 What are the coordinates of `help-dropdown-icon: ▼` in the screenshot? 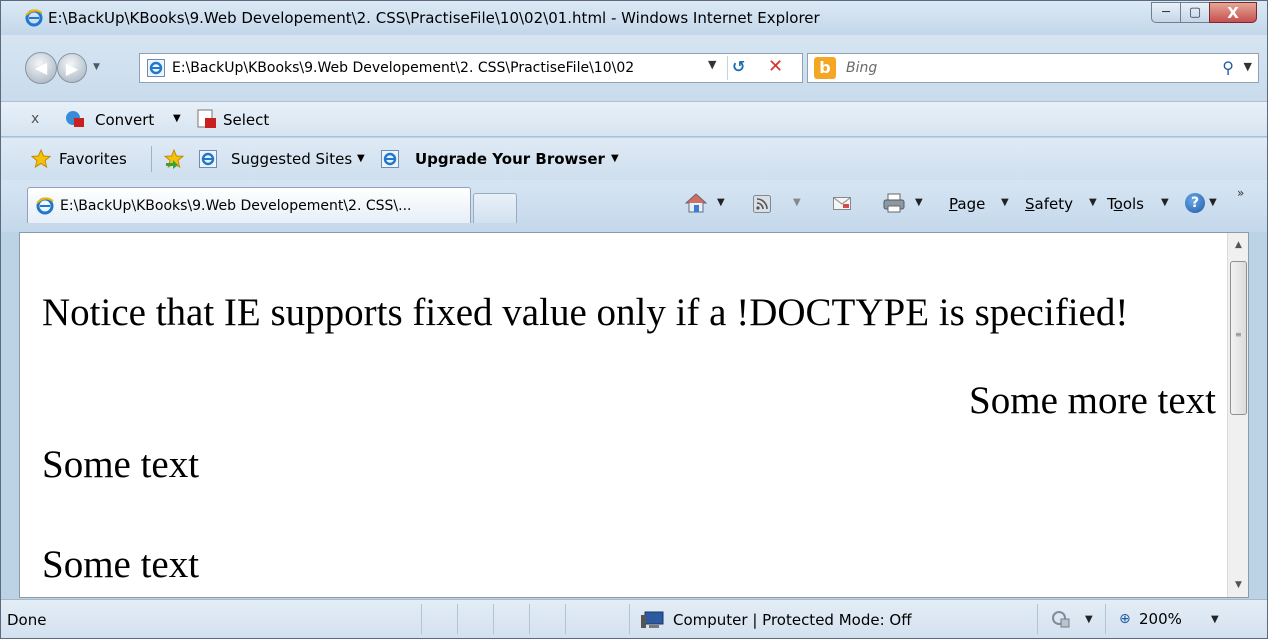 It's located at (1213, 202).